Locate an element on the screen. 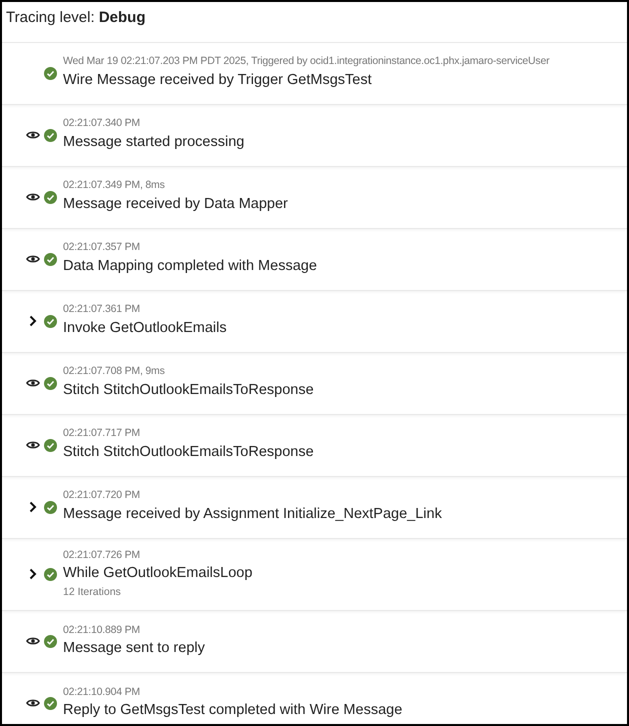 This screenshot has width=629, height=726. event-time: 02:21:07.720 PM is located at coordinates (102, 496).